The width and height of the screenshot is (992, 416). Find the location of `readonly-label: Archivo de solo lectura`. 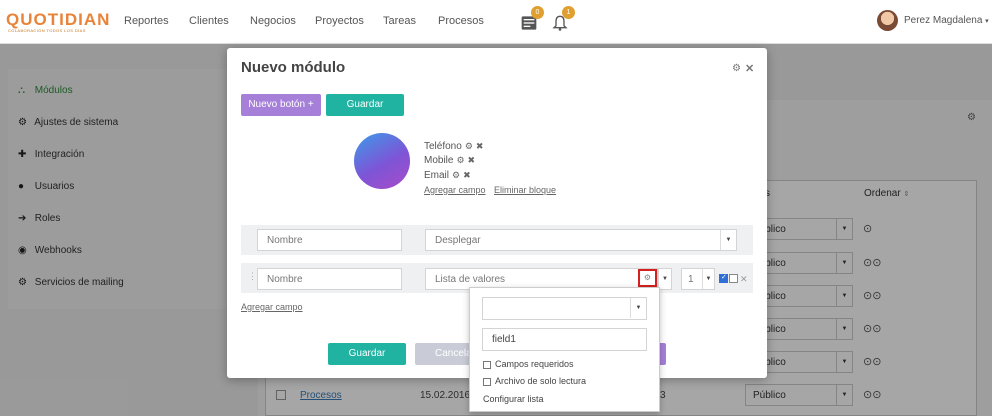

readonly-label: Archivo de solo lectura is located at coordinates (541, 381).